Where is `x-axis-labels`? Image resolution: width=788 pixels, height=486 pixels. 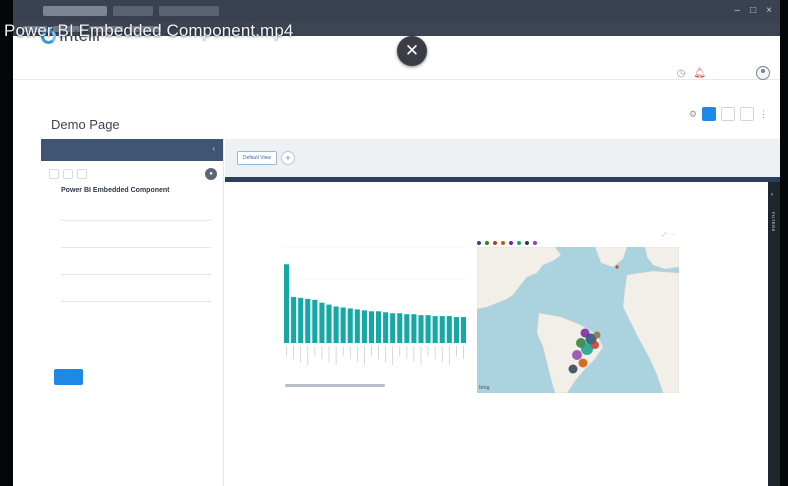
x-axis-labels is located at coordinates (375, 355).